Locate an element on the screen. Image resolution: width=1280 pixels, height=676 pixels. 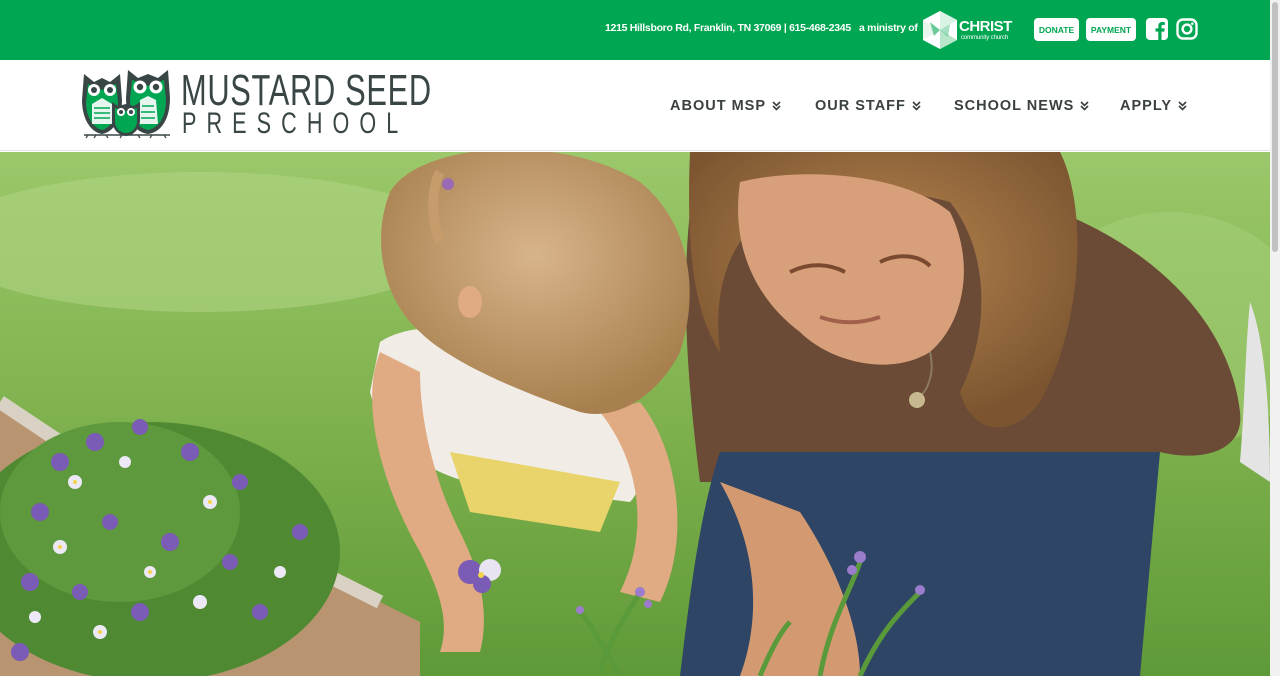
page-scrollbar is located at coordinates (1275, 338).